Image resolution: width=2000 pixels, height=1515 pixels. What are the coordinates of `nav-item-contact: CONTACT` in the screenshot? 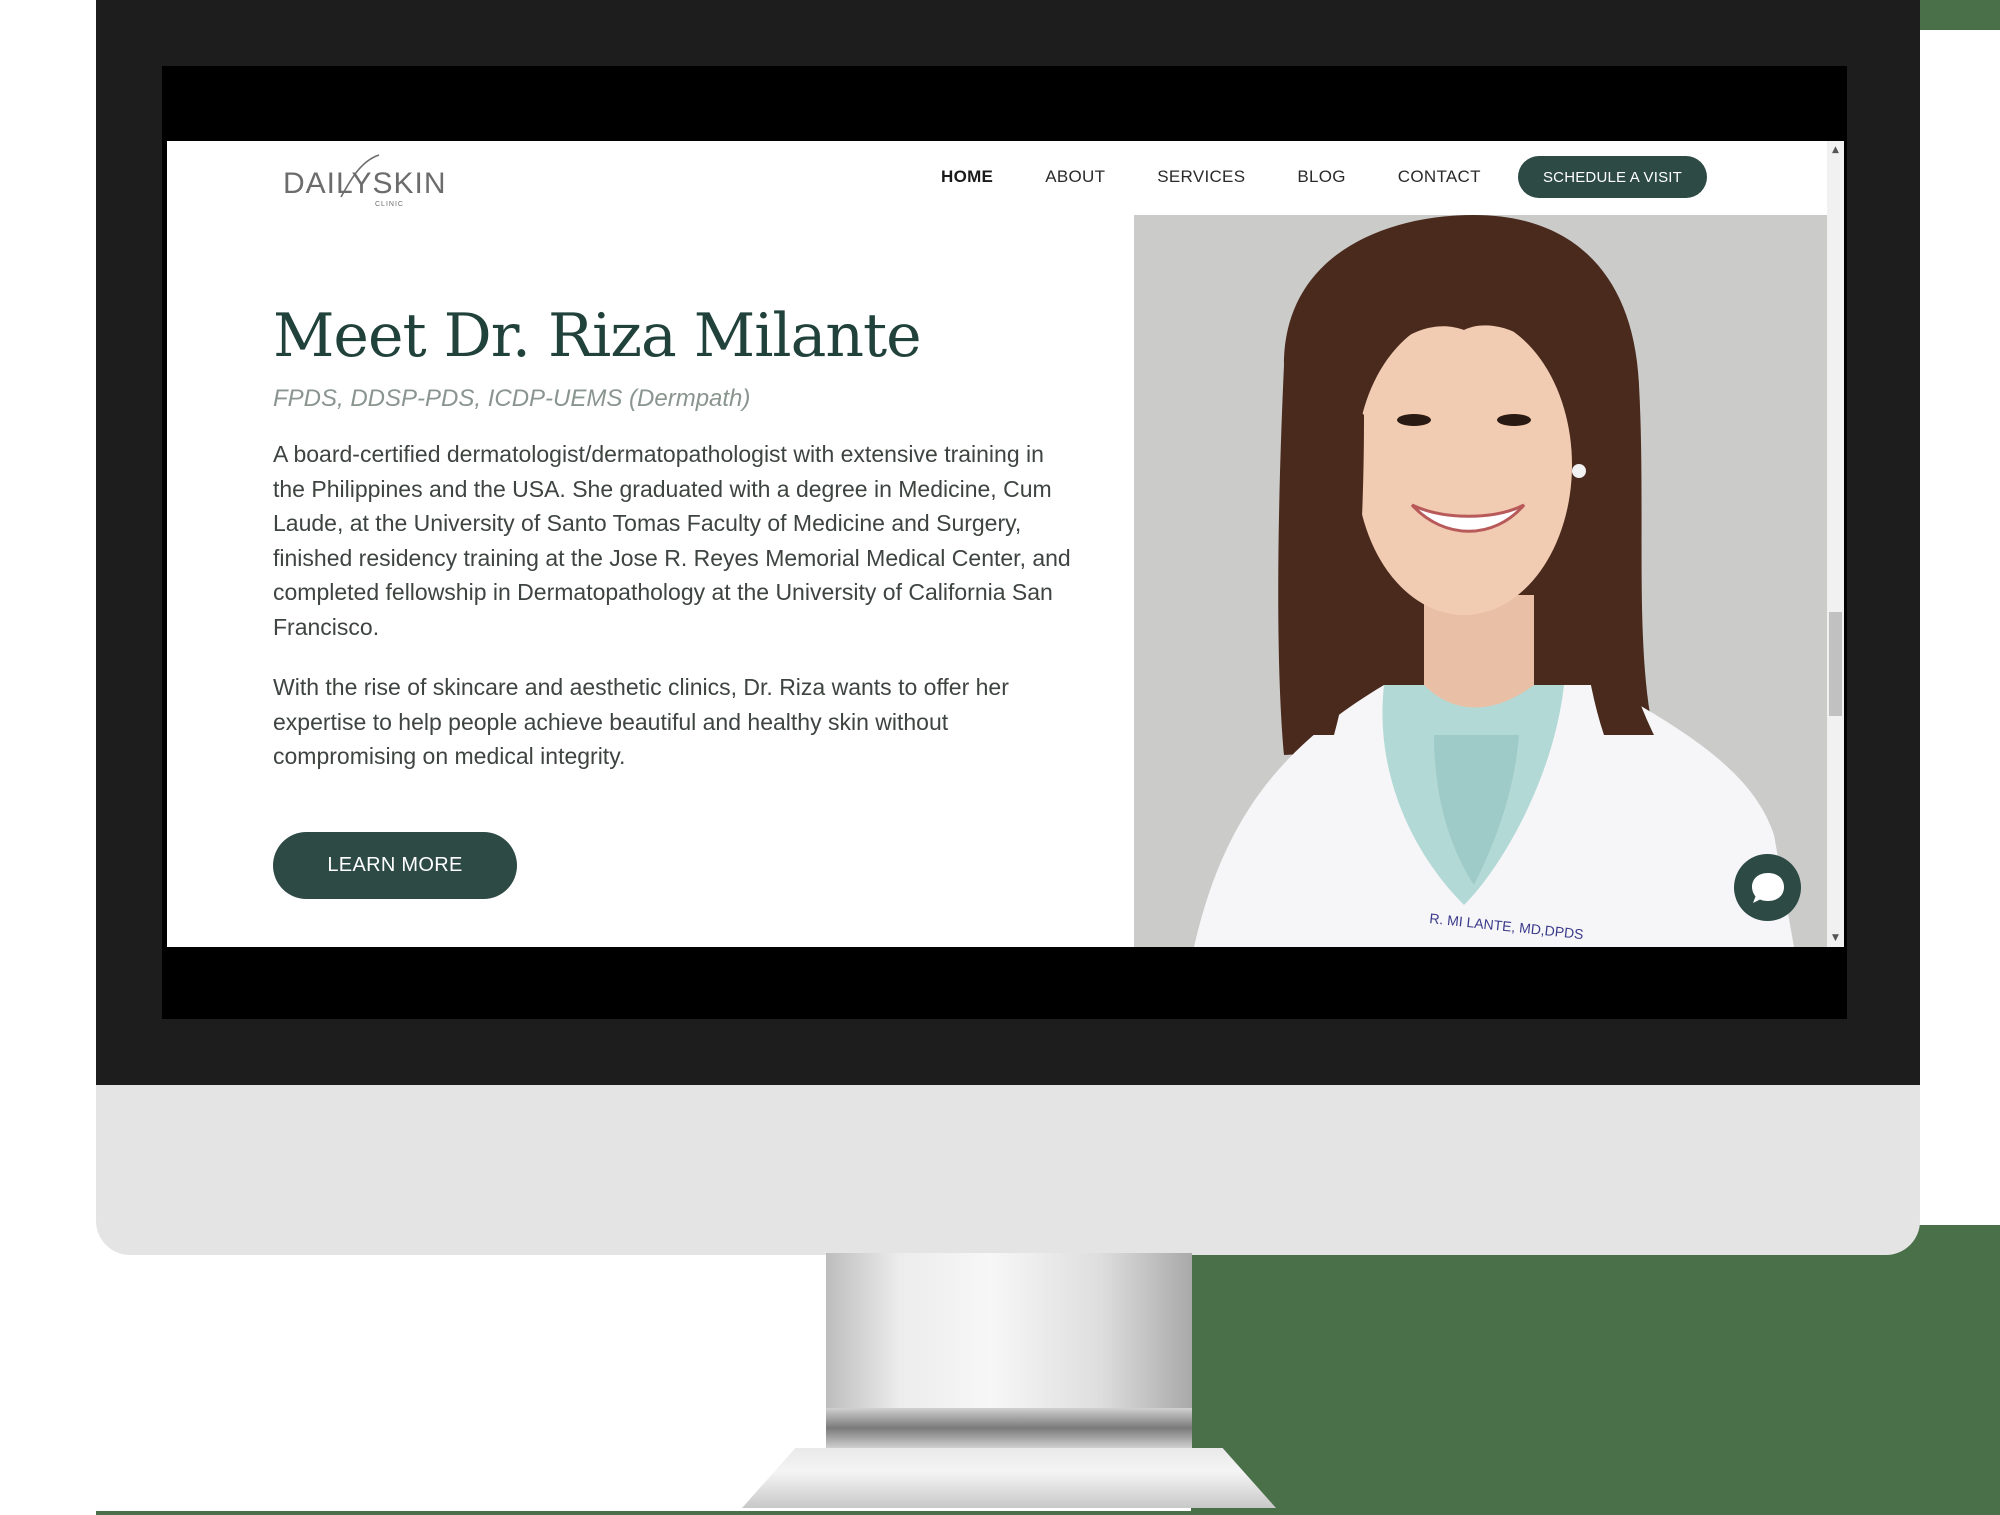 It's located at (1439, 177).